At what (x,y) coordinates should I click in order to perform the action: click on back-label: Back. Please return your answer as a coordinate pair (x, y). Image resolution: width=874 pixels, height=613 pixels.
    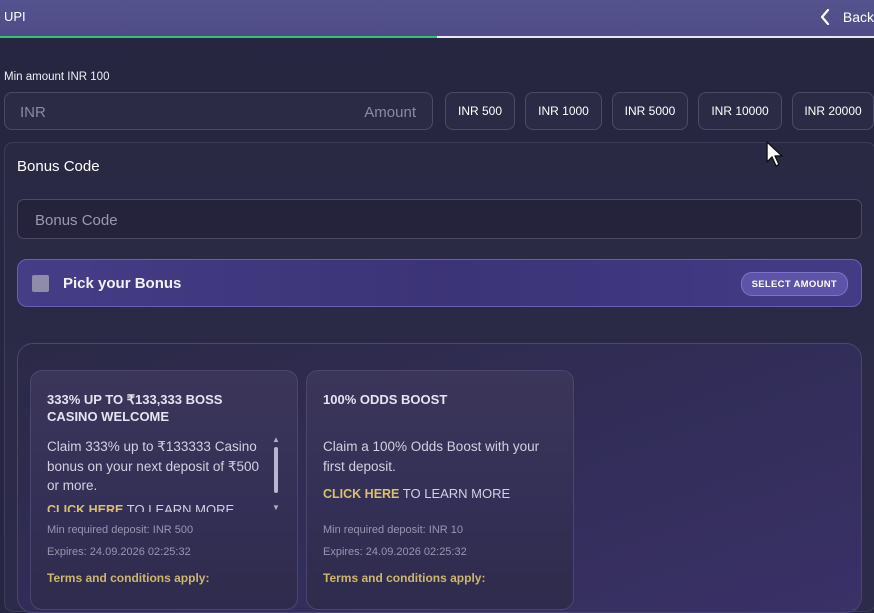
    Looking at the image, I should click on (858, 17).